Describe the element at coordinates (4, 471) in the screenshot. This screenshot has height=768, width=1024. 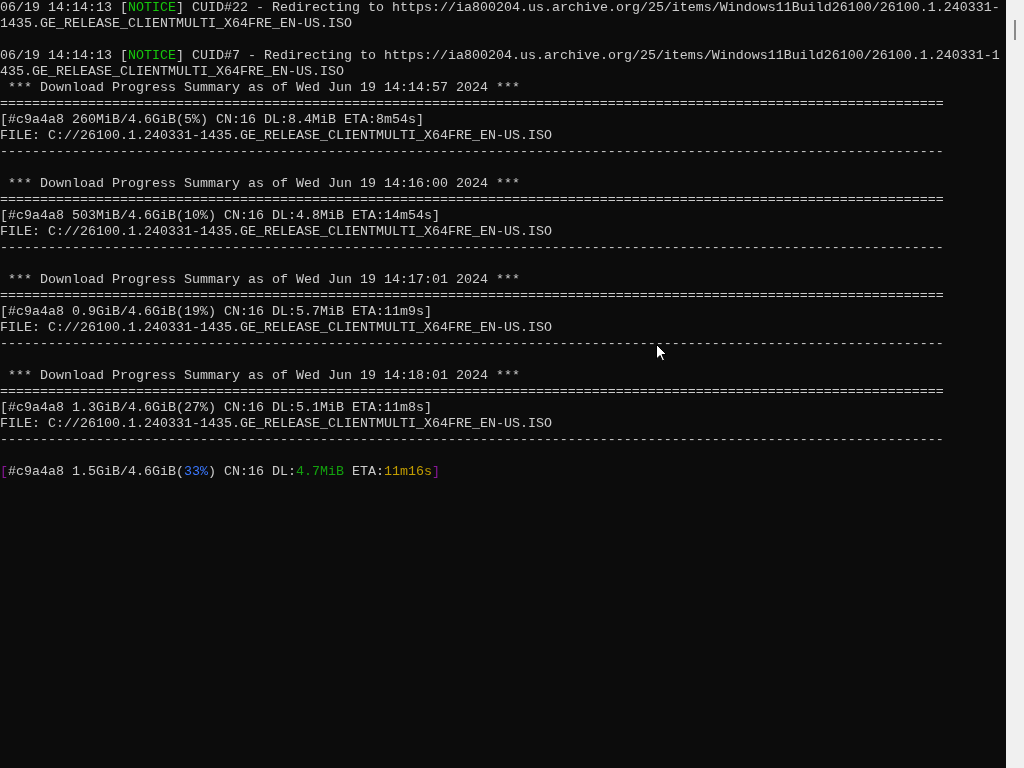
I see `log-text: [` at that location.